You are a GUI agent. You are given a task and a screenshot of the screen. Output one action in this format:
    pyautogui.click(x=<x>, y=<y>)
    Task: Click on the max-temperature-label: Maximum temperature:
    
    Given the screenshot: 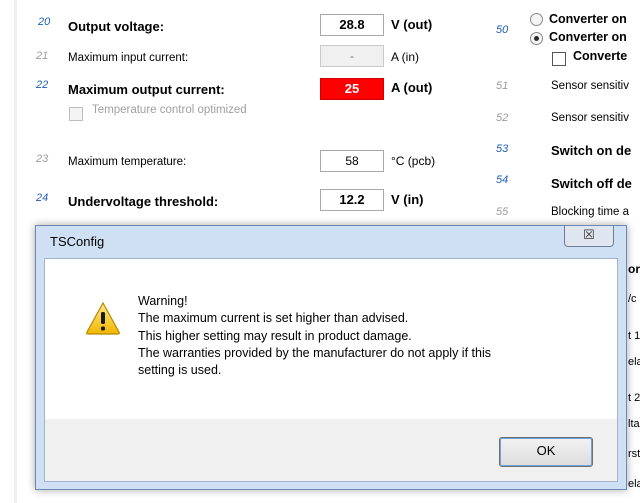 What is the action you would take?
    pyautogui.click(x=127, y=162)
    